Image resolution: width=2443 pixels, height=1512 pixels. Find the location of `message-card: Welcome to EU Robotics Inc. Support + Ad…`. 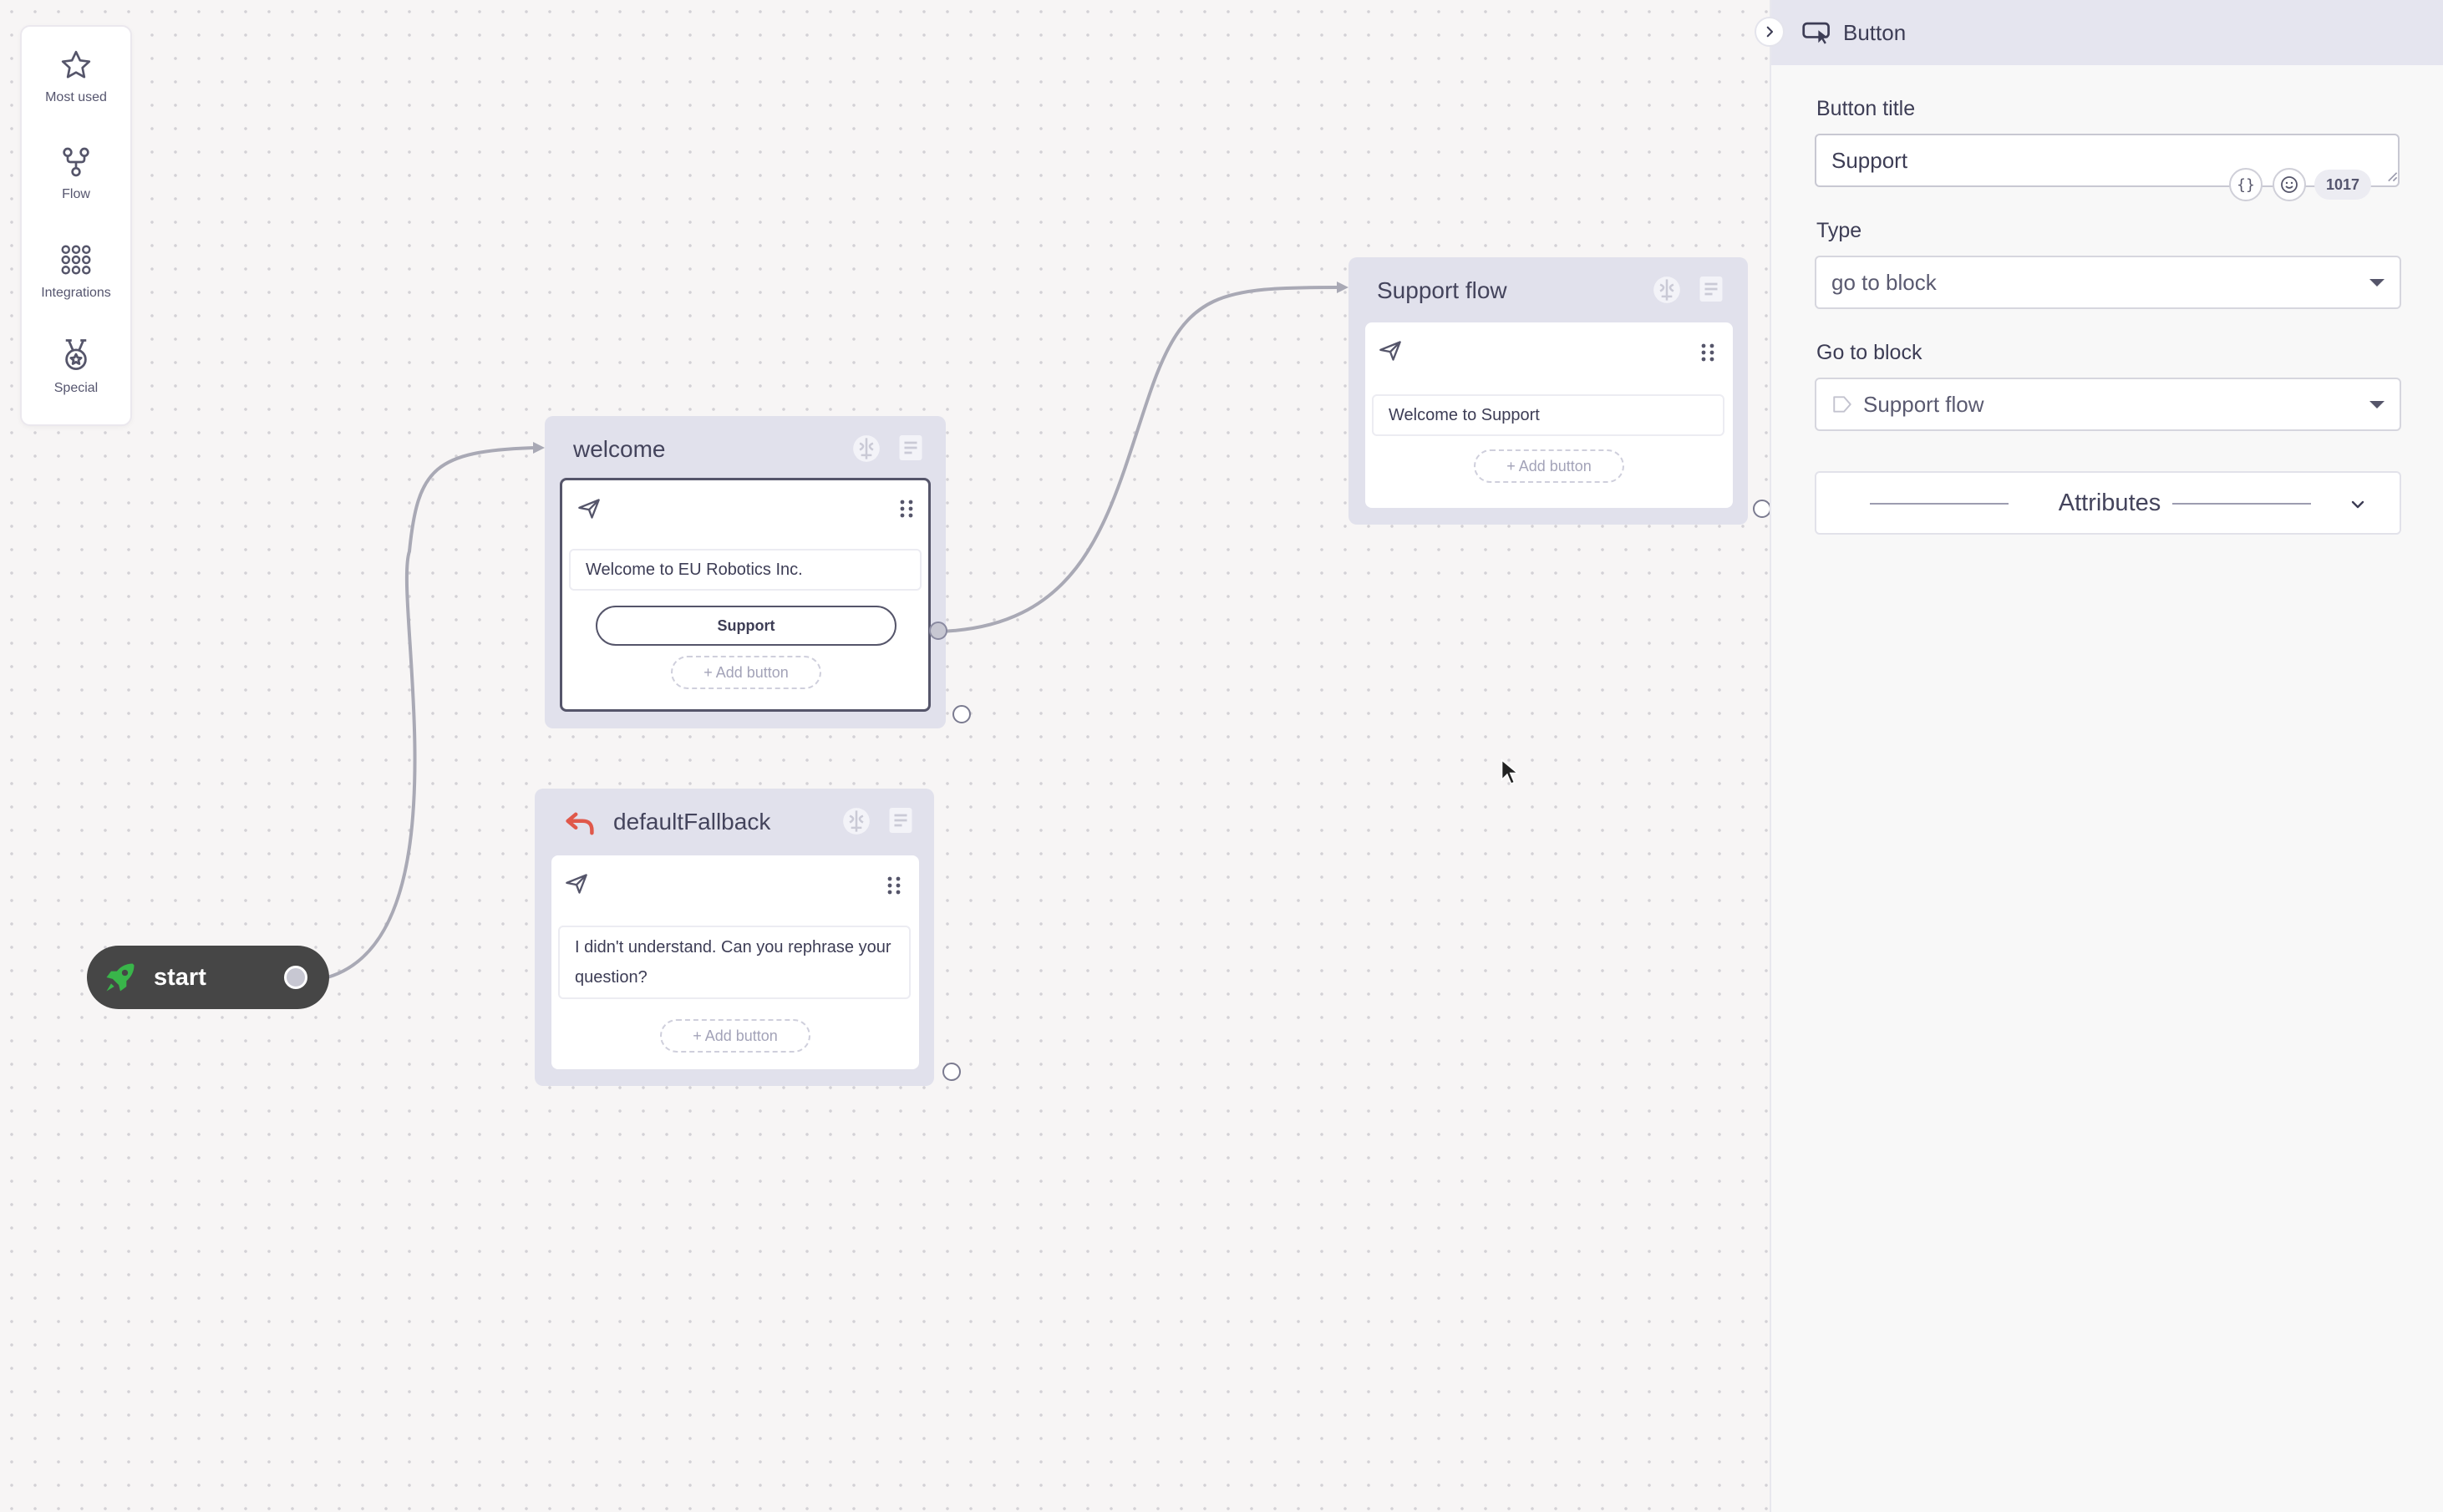

message-card: Welcome to EU Robotics Inc. Support + Ad… is located at coordinates (745, 595).